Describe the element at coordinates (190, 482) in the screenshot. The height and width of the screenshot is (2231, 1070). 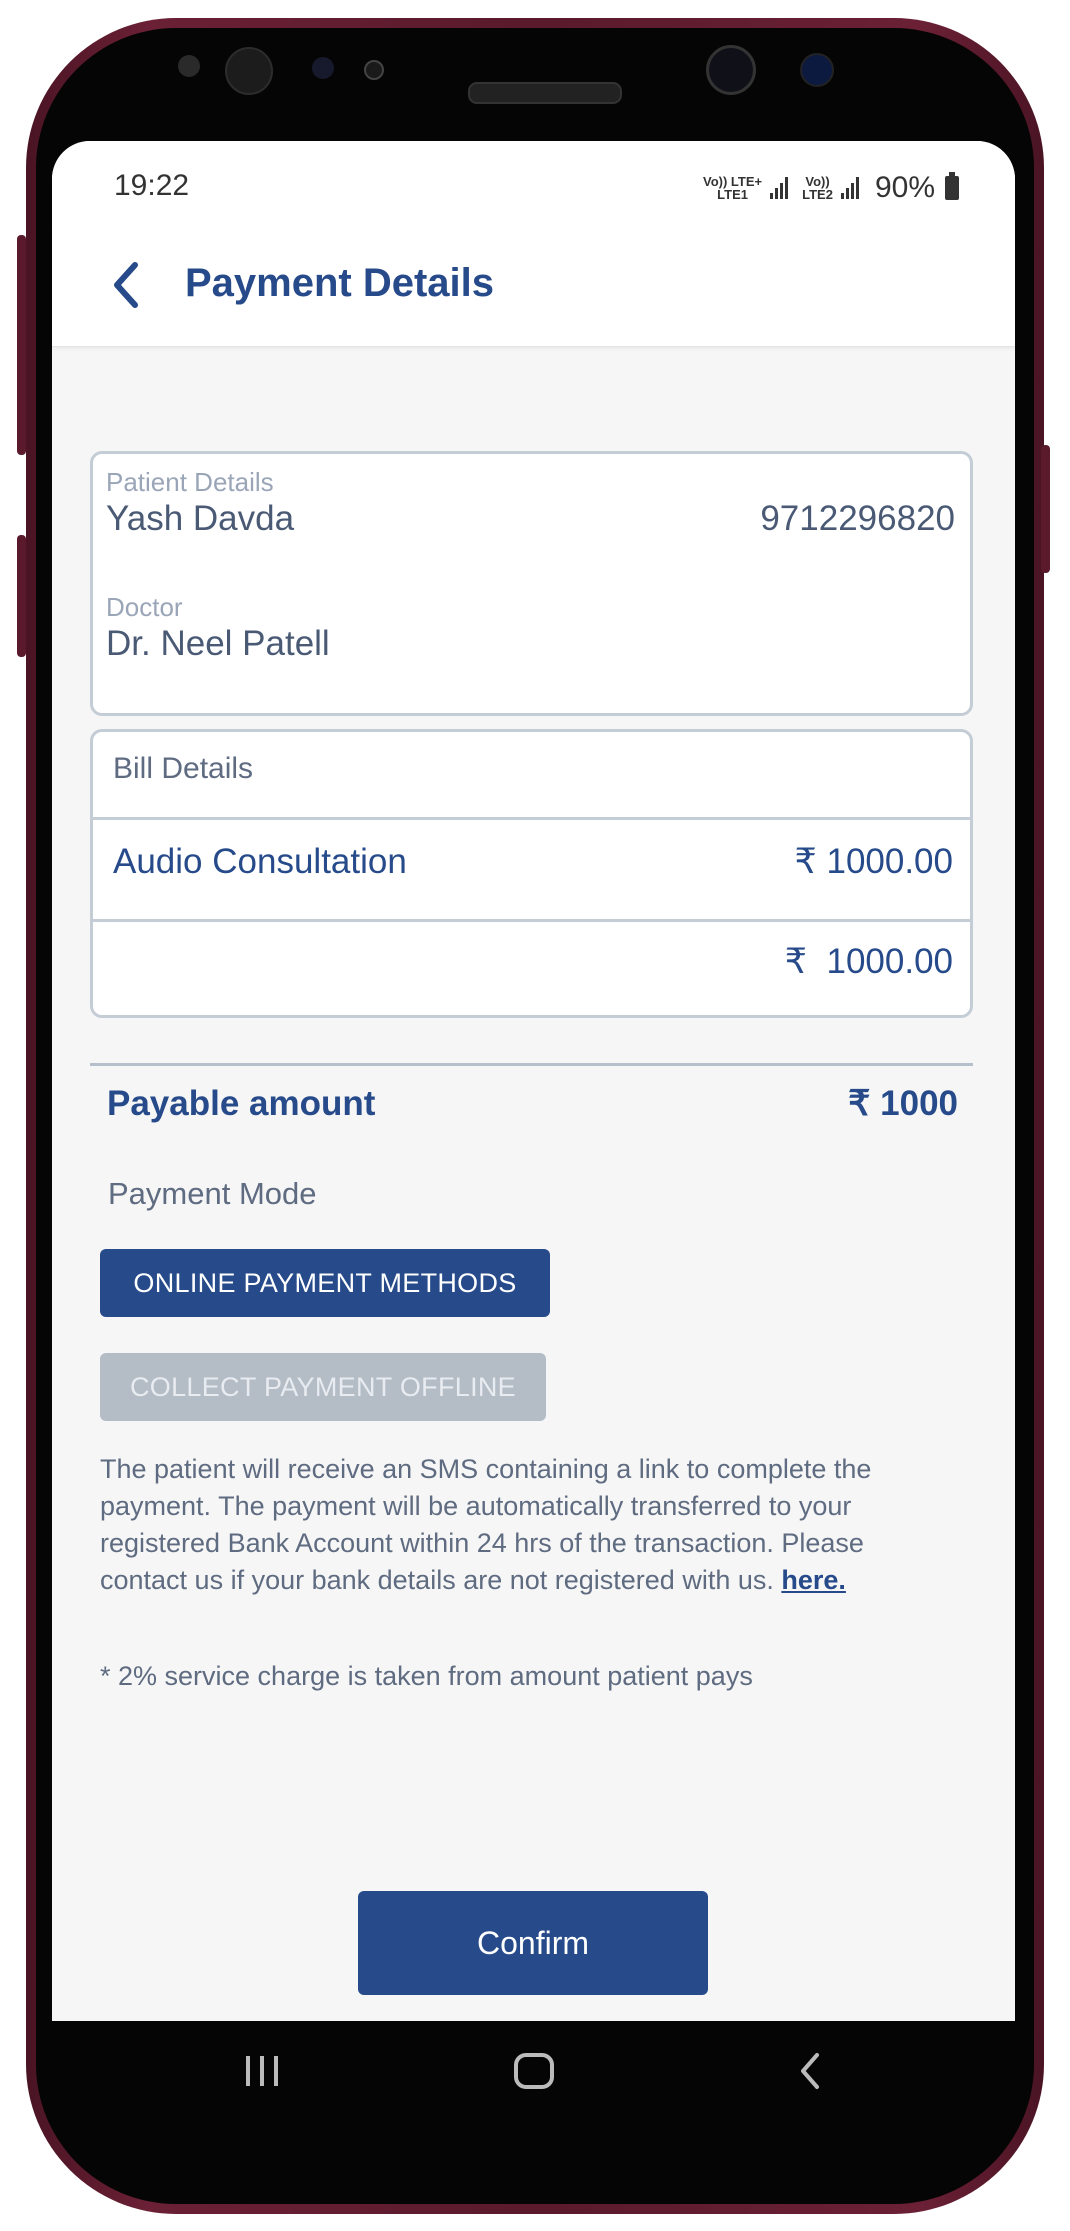
I see `patient-details-label: Patient Details` at that location.